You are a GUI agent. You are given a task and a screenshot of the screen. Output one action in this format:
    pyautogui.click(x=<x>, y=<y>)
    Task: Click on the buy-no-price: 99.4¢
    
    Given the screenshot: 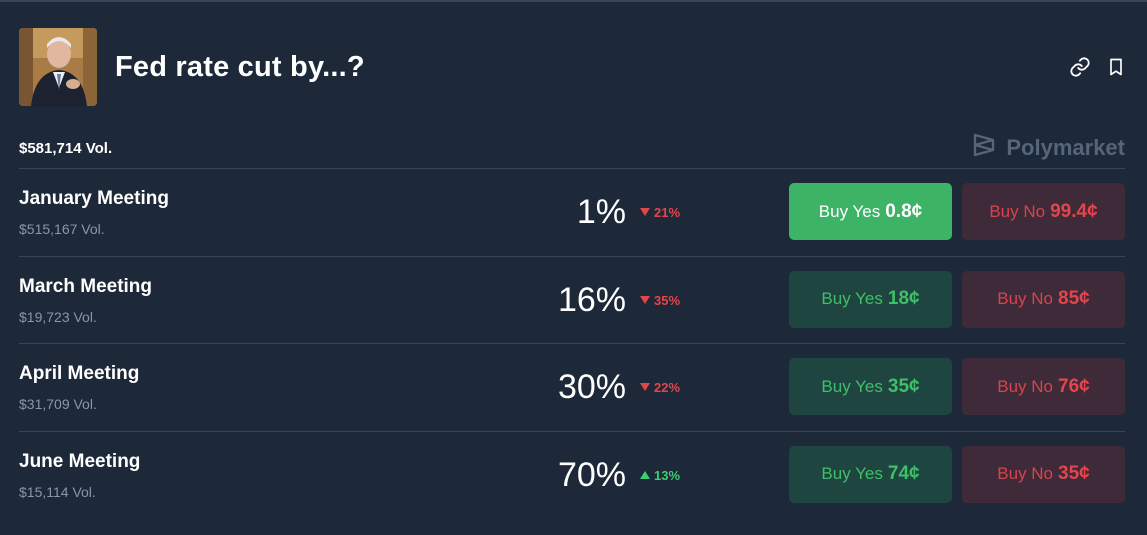 What is the action you would take?
    pyautogui.click(x=1074, y=211)
    